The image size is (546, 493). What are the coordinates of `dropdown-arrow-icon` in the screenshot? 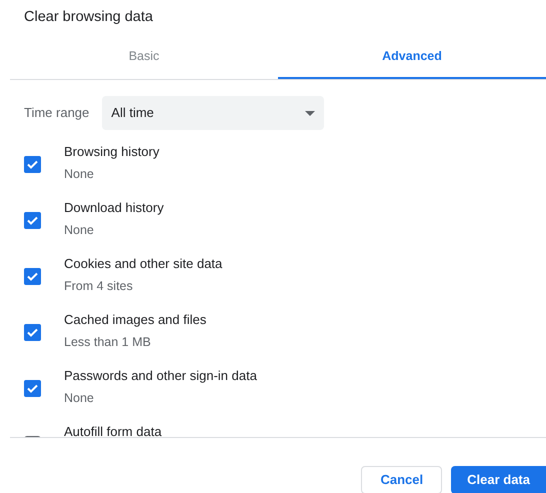 It's located at (310, 113).